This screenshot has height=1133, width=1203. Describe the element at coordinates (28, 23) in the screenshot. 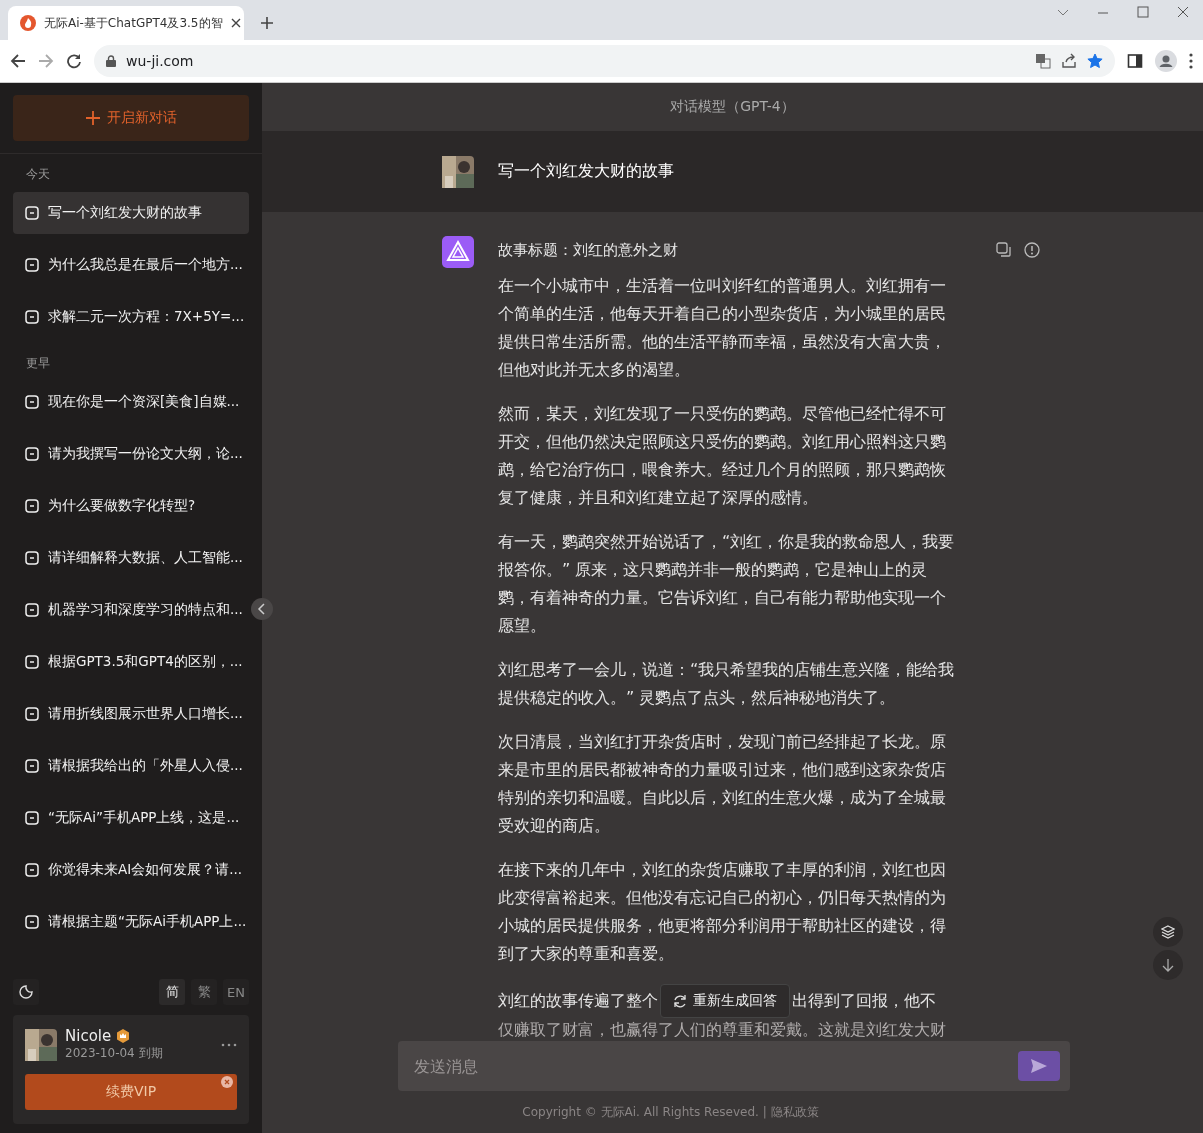

I see `flame-logo-icon` at that location.